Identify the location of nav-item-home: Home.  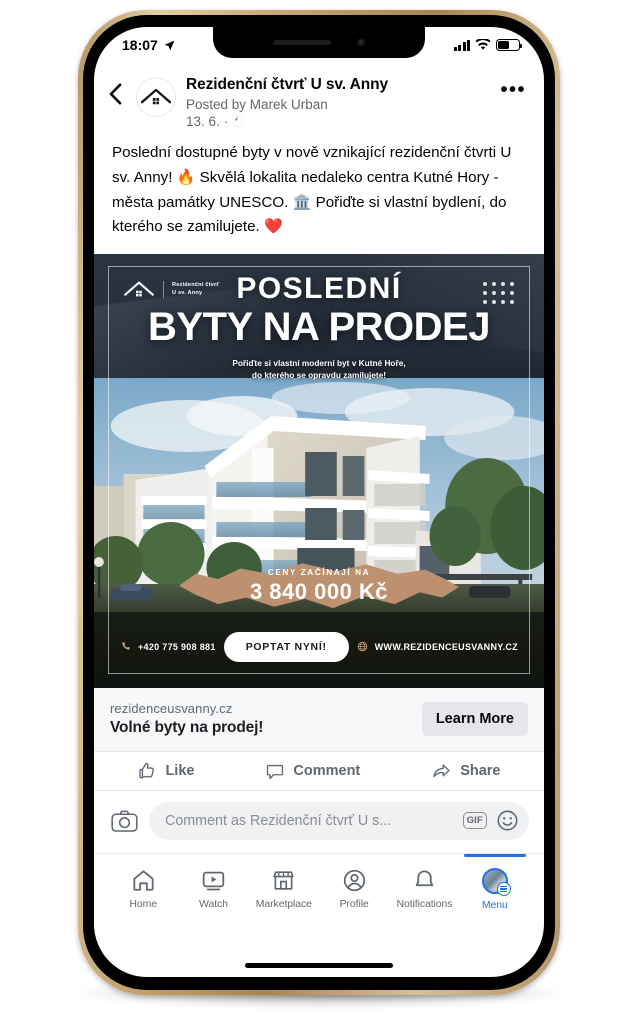
(143, 886).